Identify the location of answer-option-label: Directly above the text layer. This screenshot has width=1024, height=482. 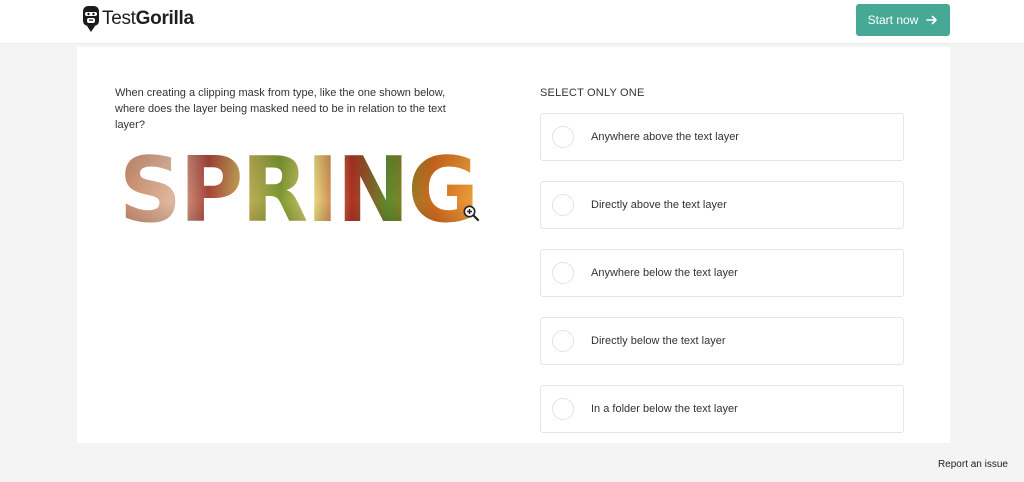
(659, 205).